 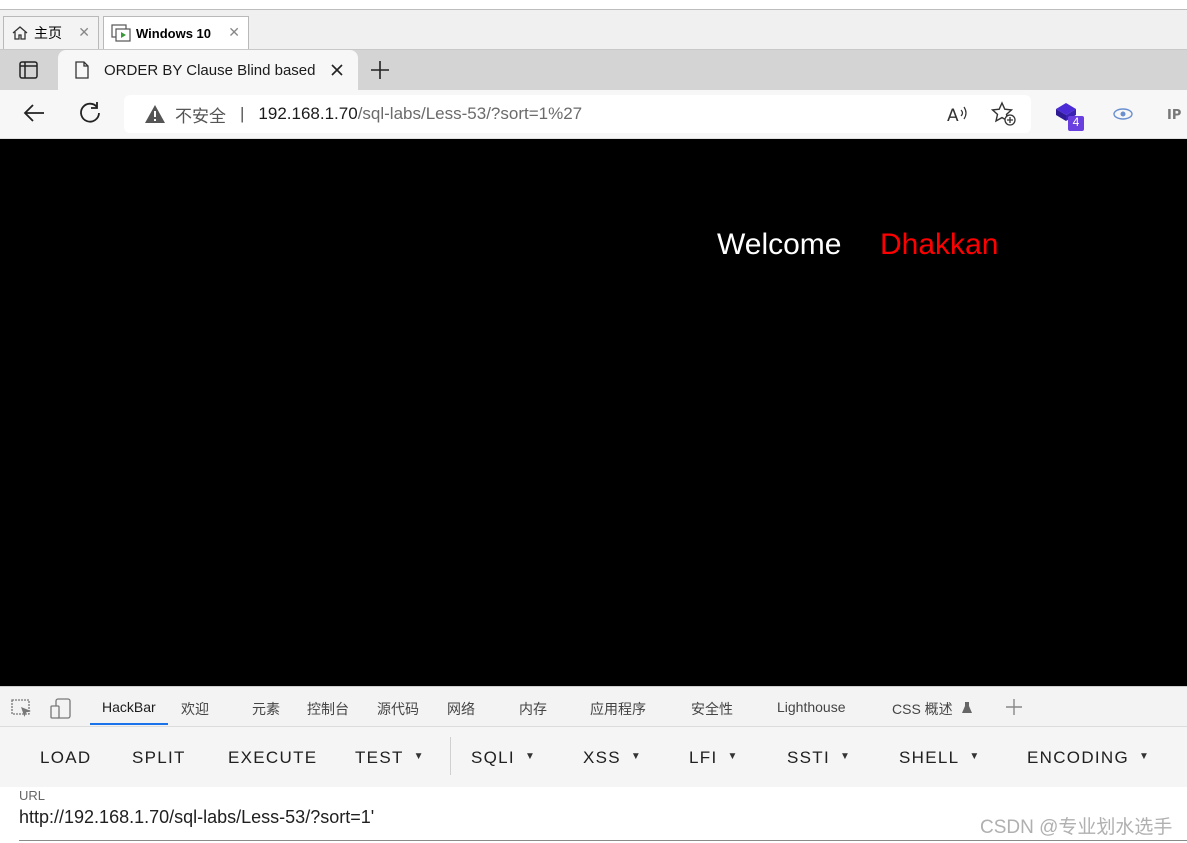 I want to click on inspect-element-icon, so click(x=22, y=709).